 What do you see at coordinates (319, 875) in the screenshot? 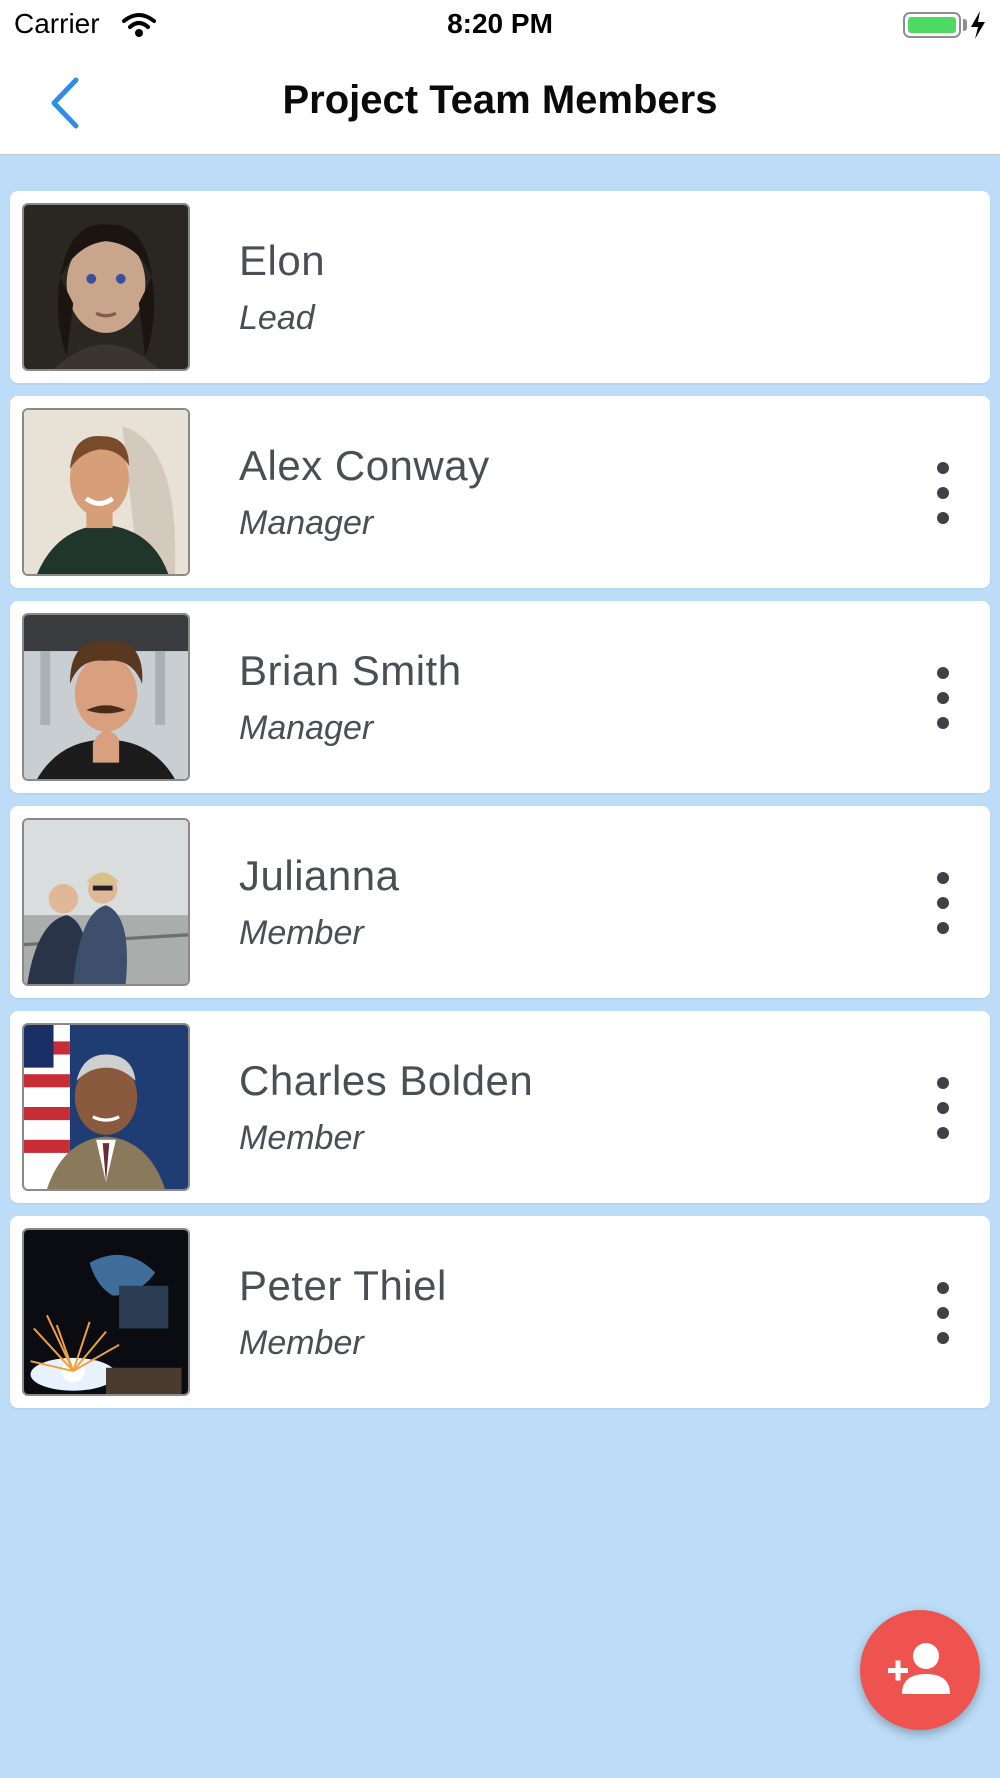
I see `member-name: Julianna` at bounding box center [319, 875].